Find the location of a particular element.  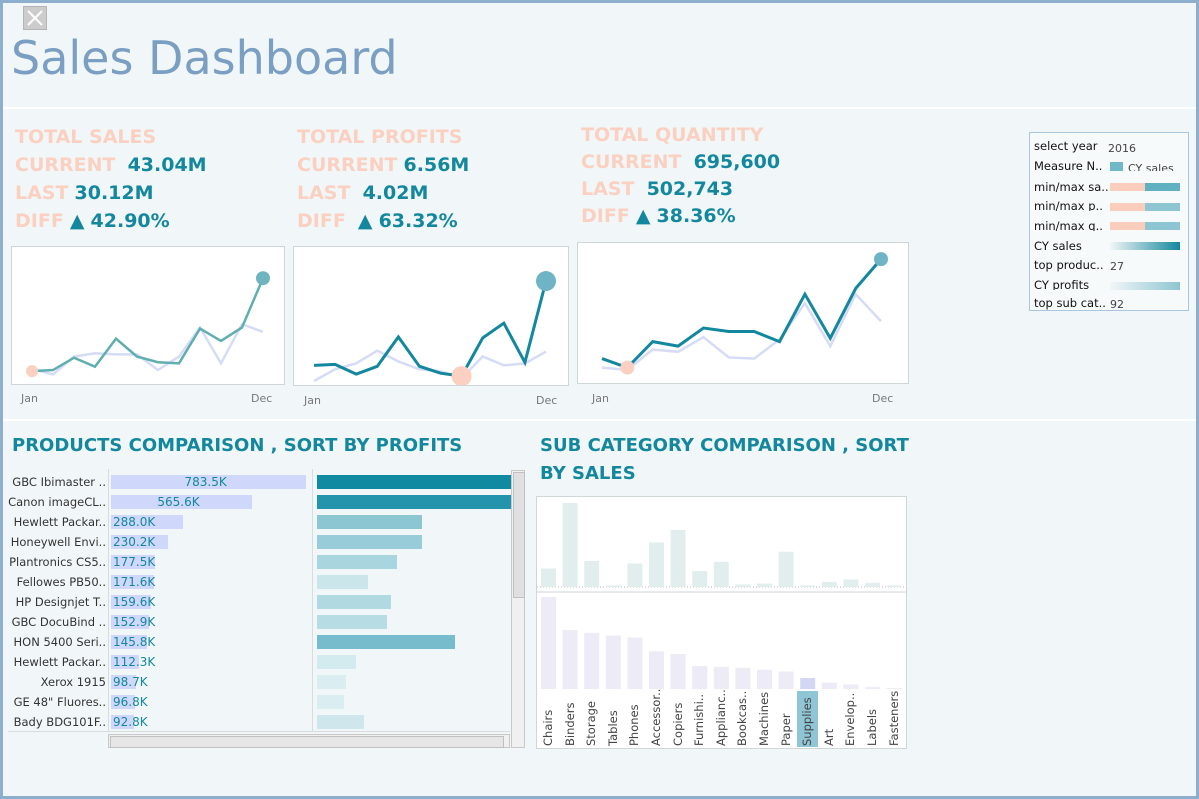

category-label: Accessor.. is located at coordinates (656, 717).